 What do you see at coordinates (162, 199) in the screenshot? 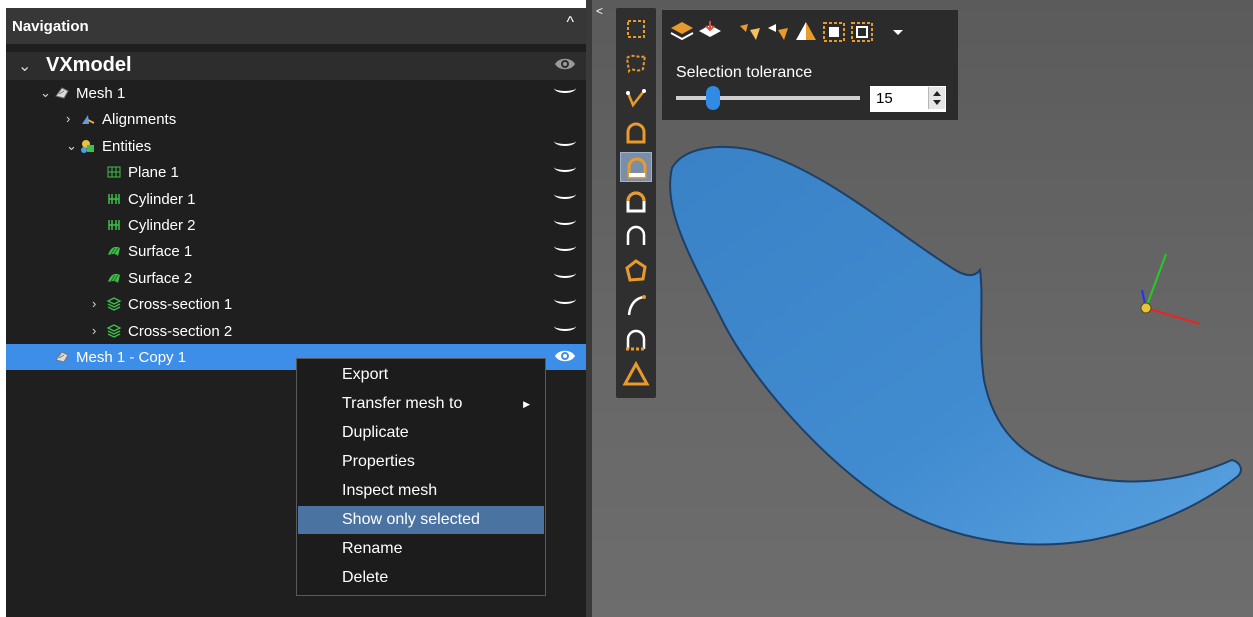
I see `tree-item-label: Cylinder 1` at bounding box center [162, 199].